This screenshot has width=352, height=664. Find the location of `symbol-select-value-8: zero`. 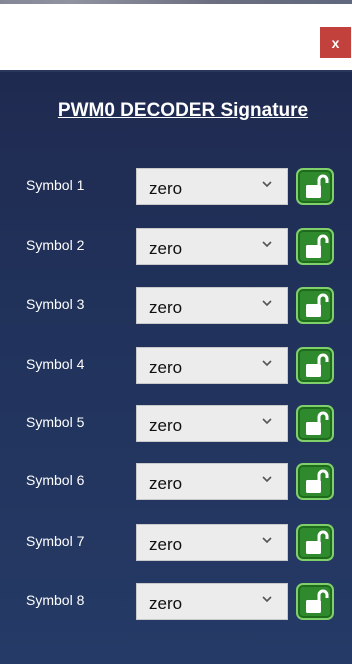

symbol-select-value-8: zero is located at coordinates (166, 603).